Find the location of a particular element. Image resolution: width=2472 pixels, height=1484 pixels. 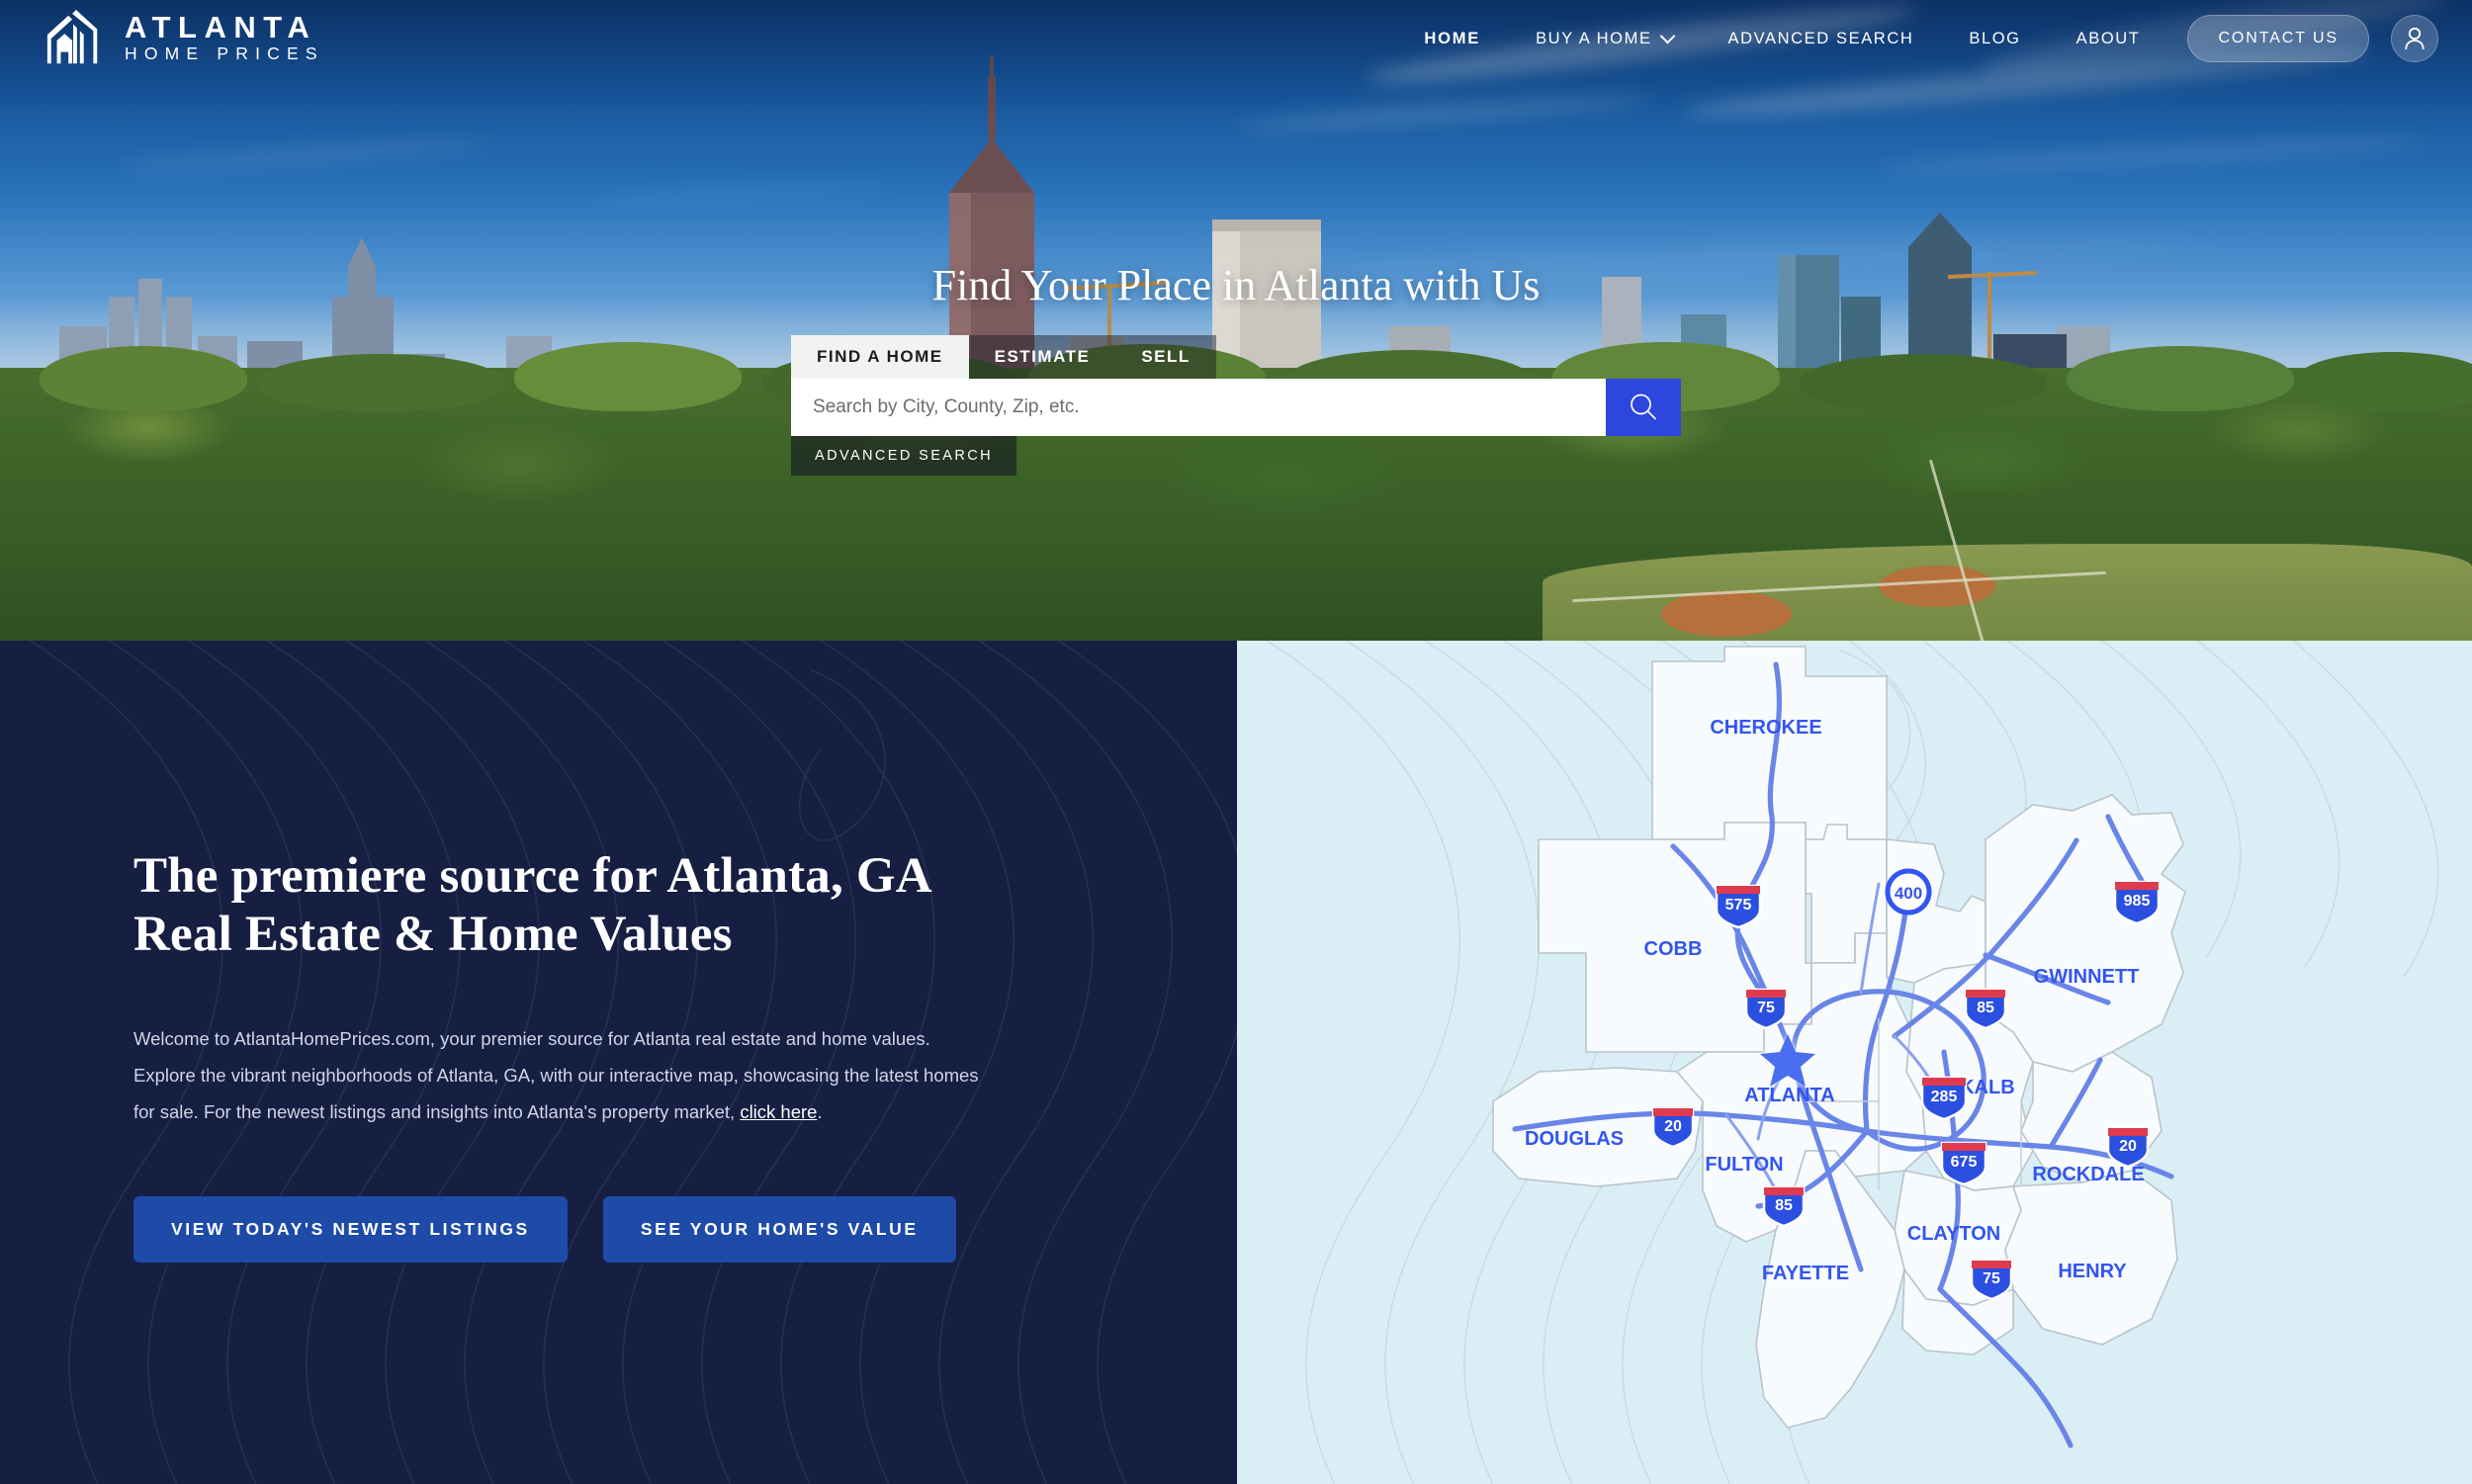

map-label-atlanta: ATLANTA is located at coordinates (1789, 1095).